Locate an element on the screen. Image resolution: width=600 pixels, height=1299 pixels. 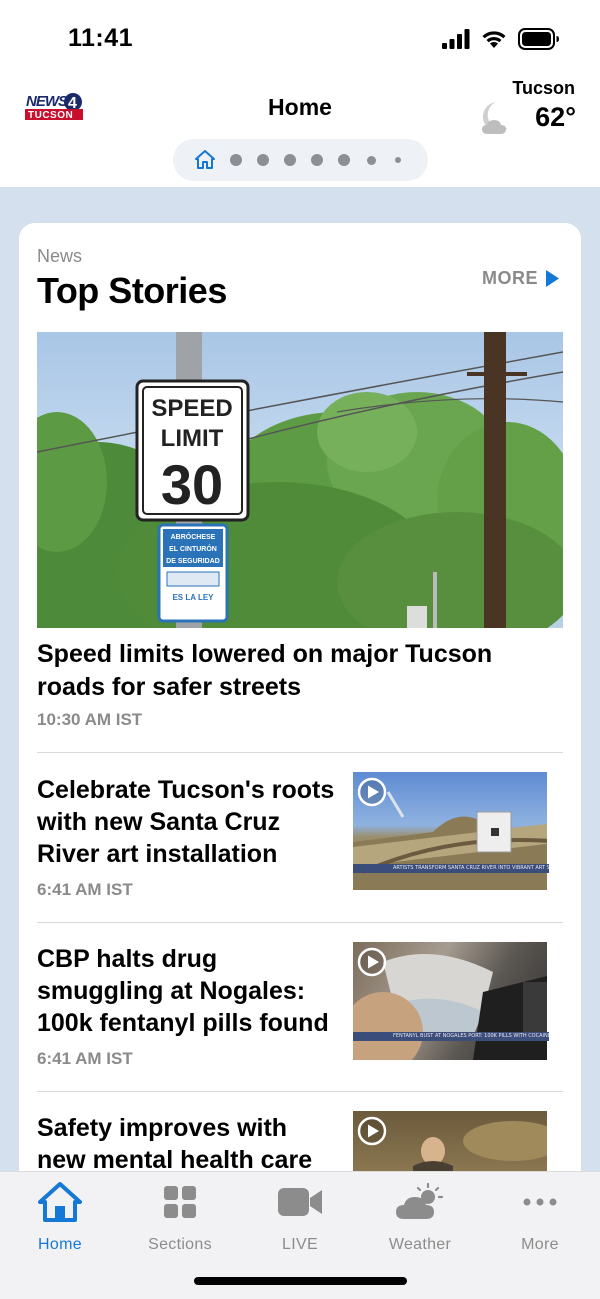
sign-text-sub1: ABRÓCHESE is located at coordinates (193, 536).